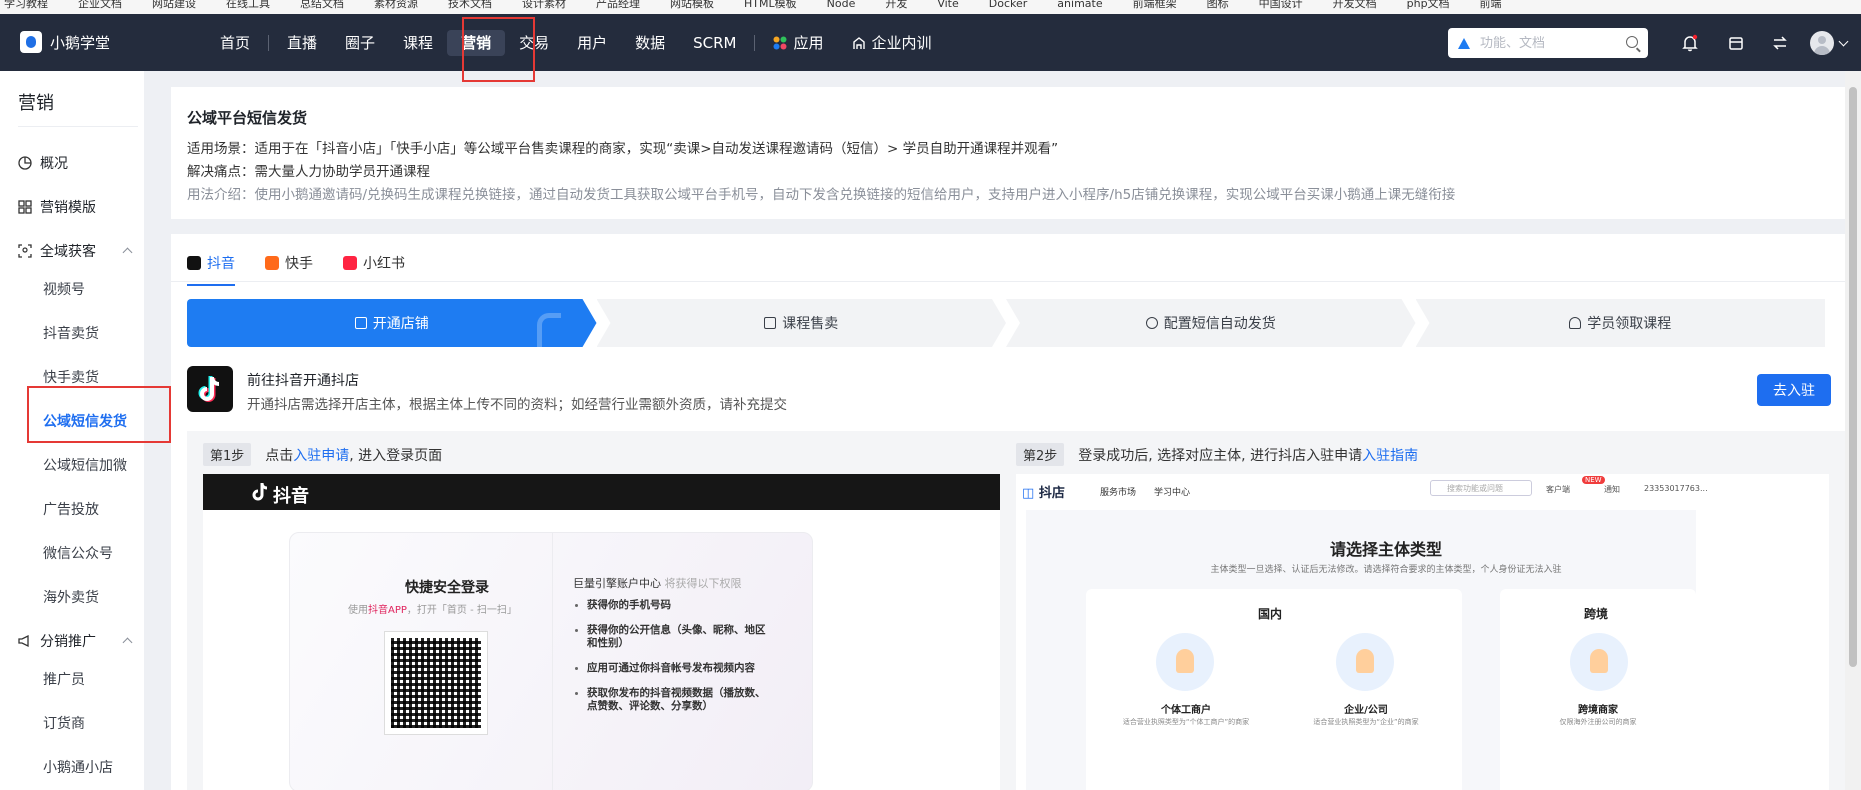  What do you see at coordinates (57, 251) in the screenshot?
I see `sidebar-group-acquisition: 全域获客` at bounding box center [57, 251].